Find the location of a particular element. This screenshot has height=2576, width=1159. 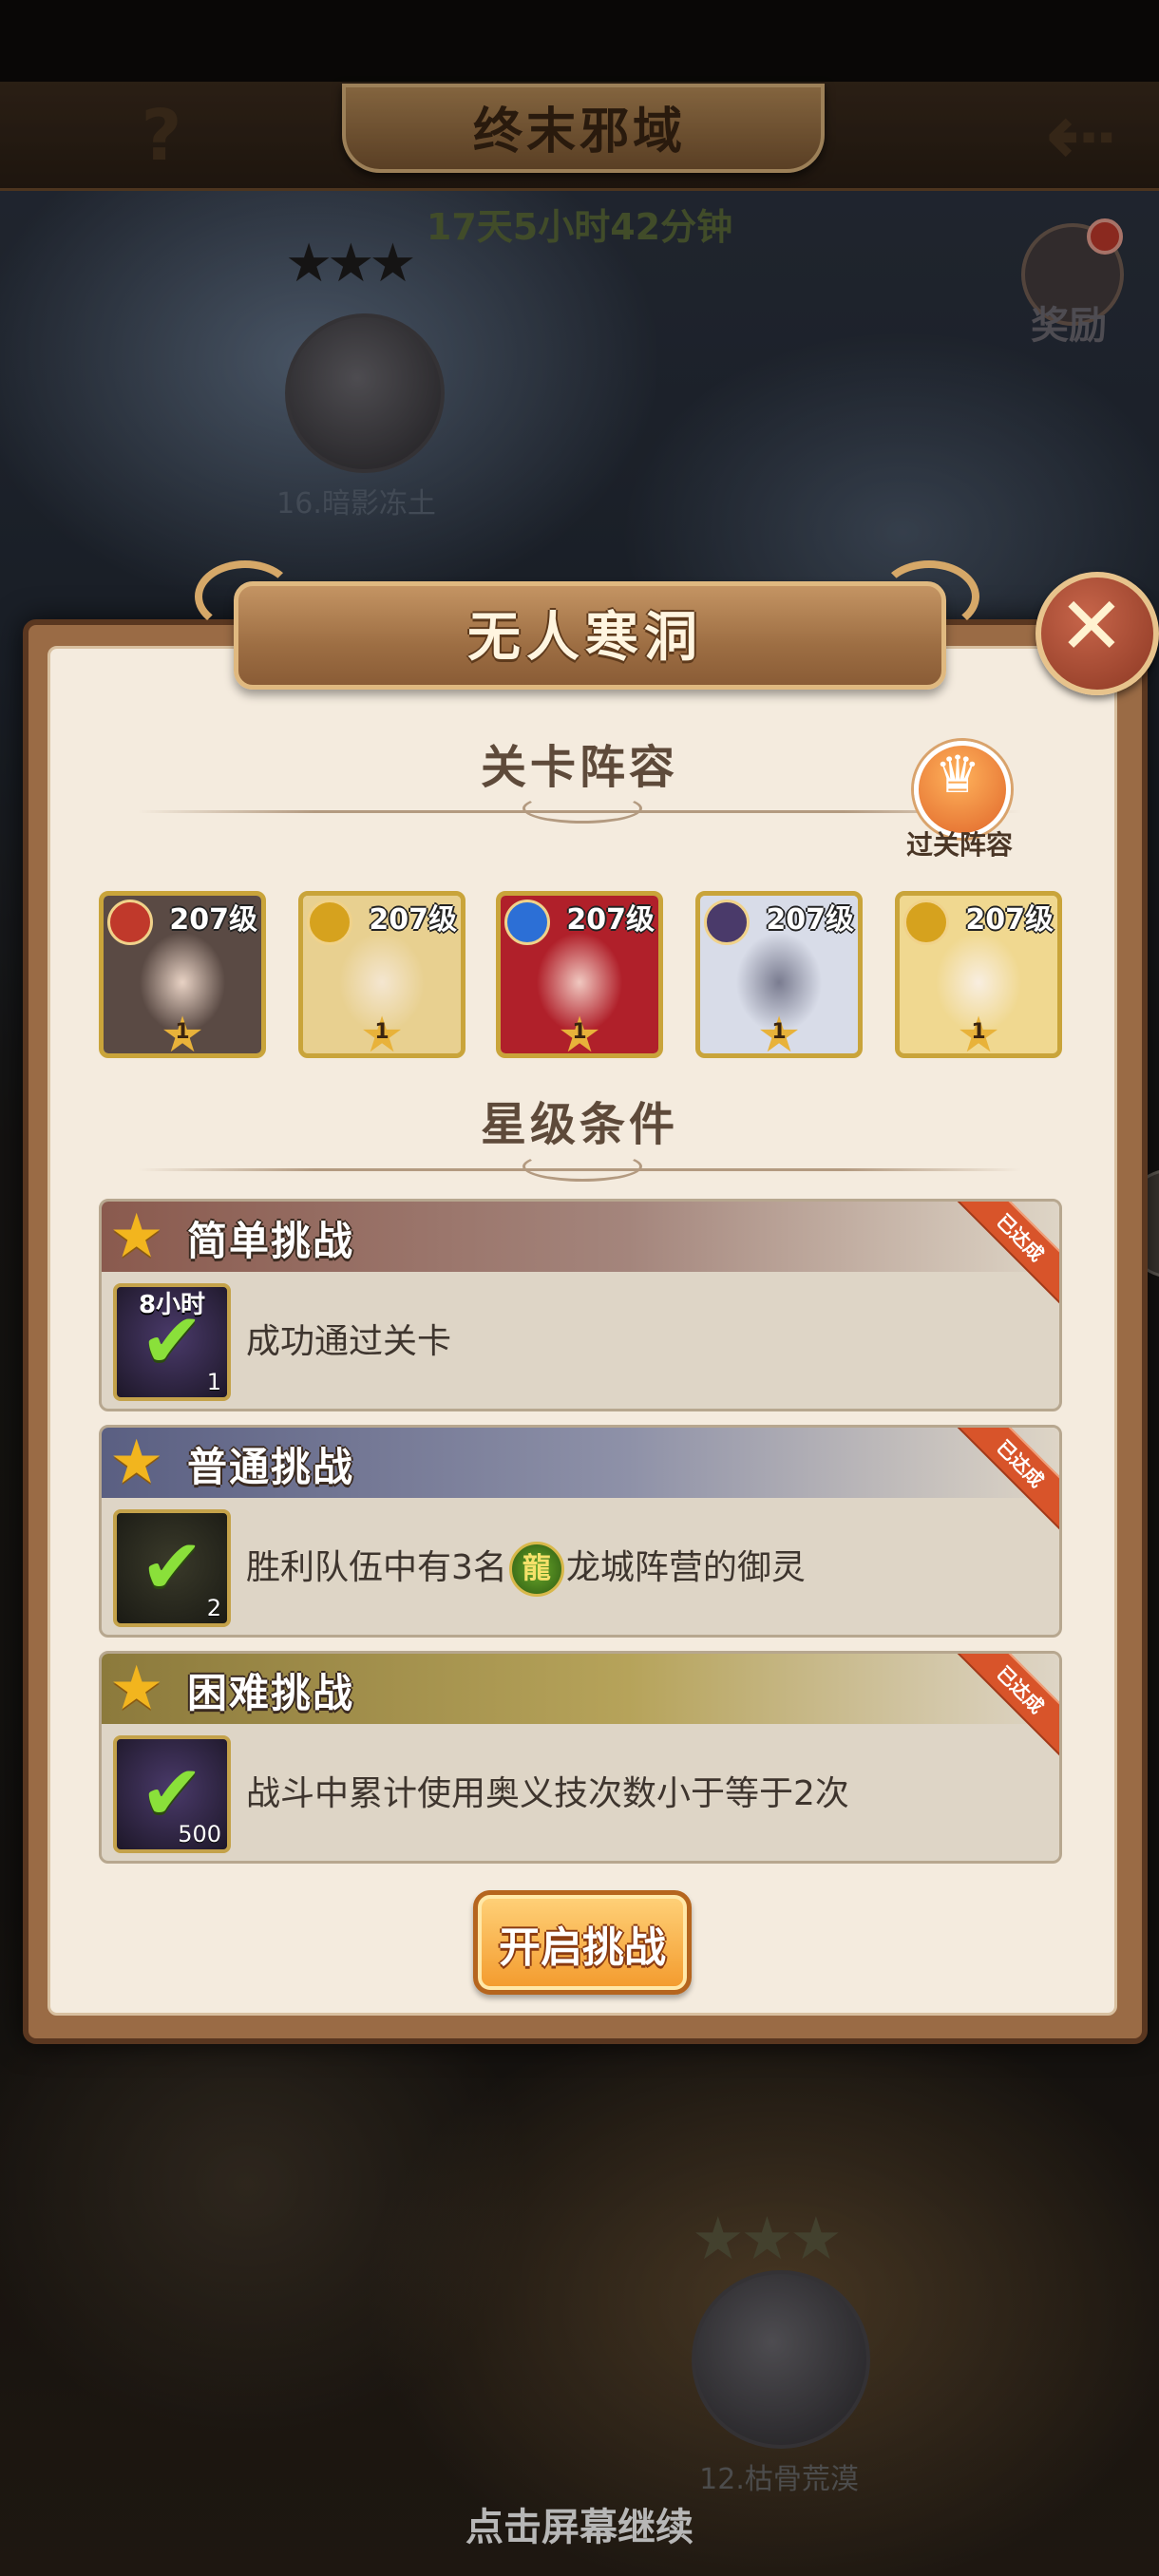

challenge-description: 胜利队伍中有3名龍龙城阵营的御灵 is located at coordinates (526, 1568).